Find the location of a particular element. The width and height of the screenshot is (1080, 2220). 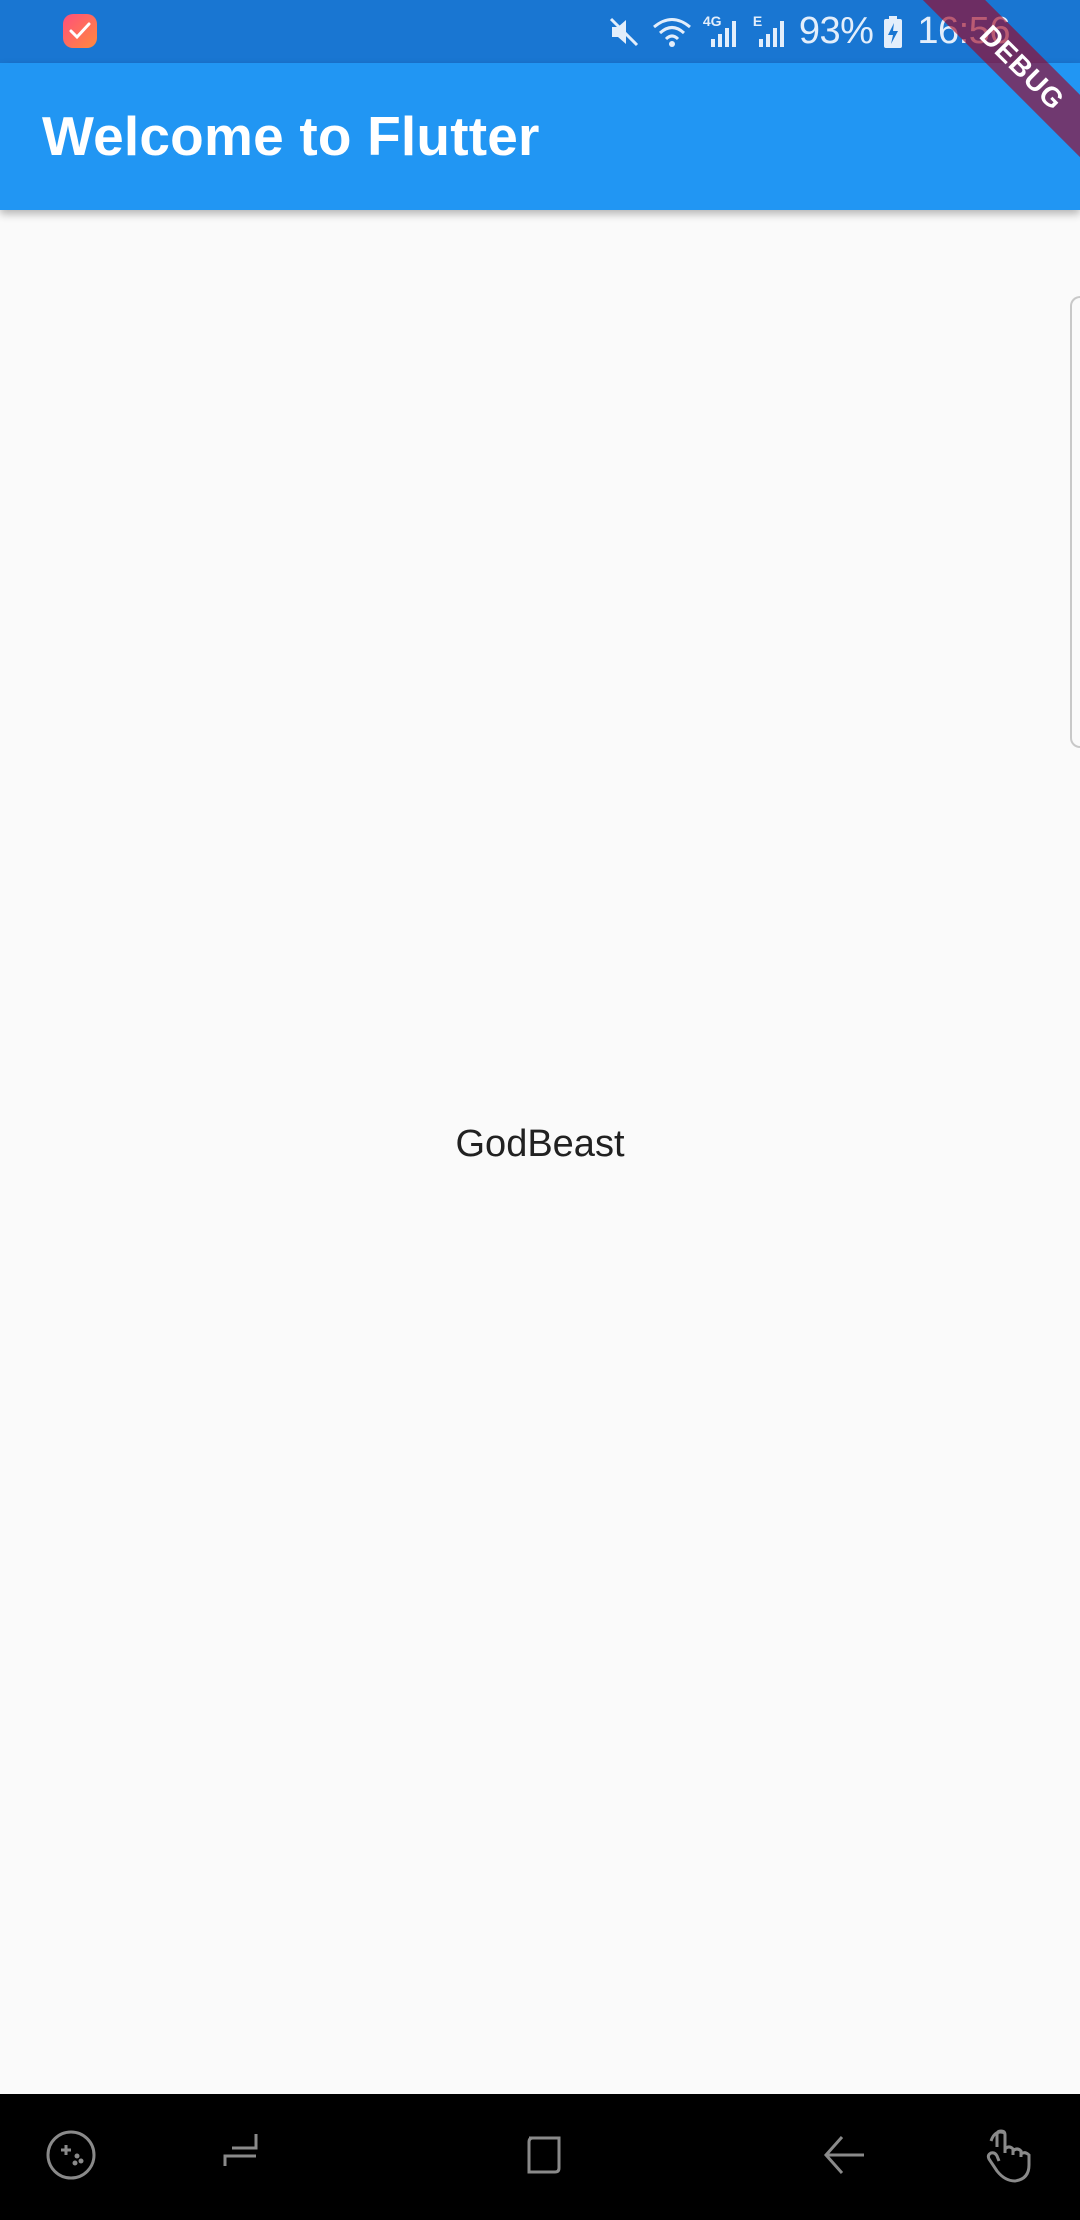

battery-charging-icon is located at coordinates (893, 32).